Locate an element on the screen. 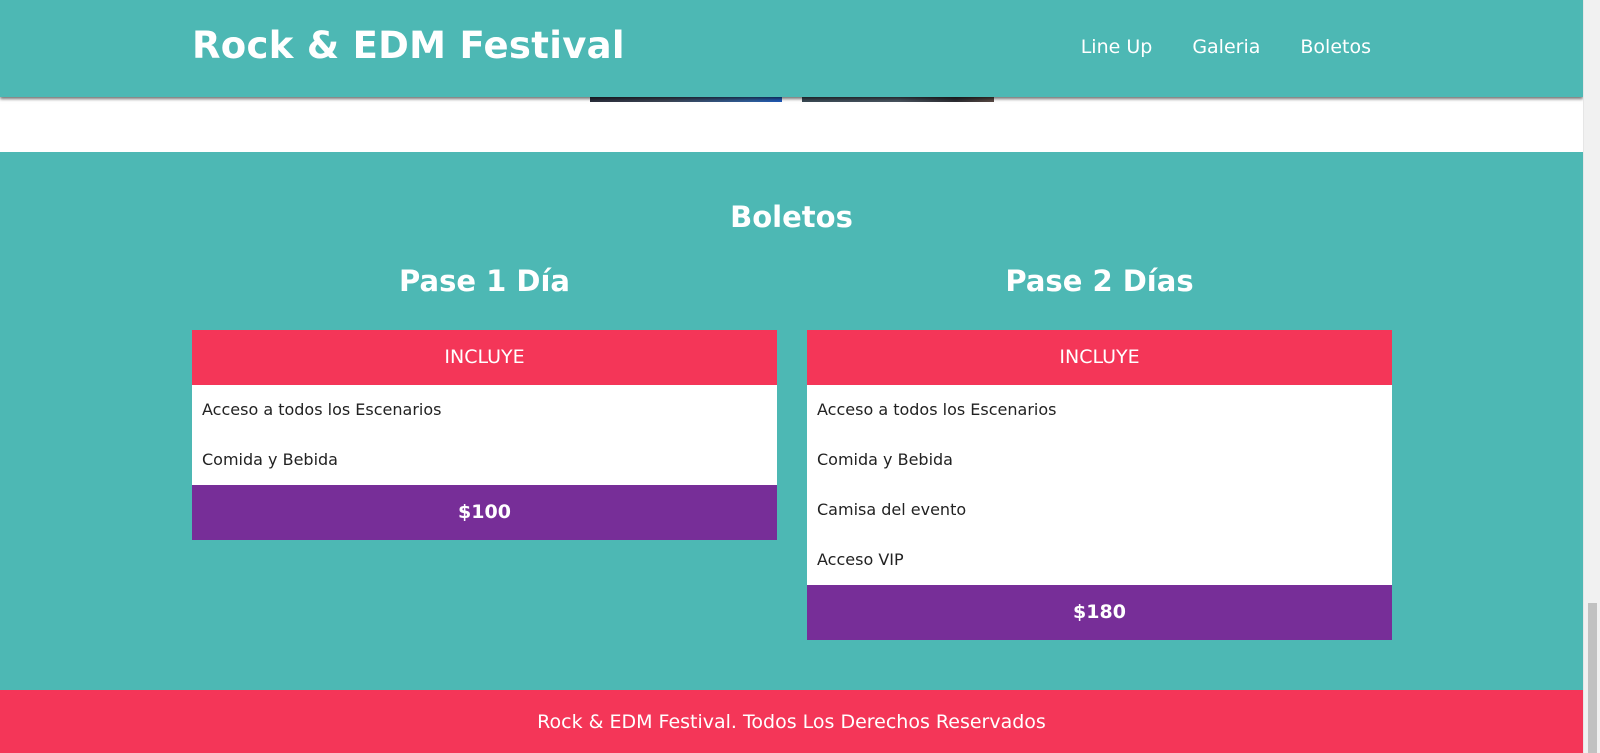 The image size is (1600, 753). nav-link-galeria: Galeria is located at coordinates (1226, 47).